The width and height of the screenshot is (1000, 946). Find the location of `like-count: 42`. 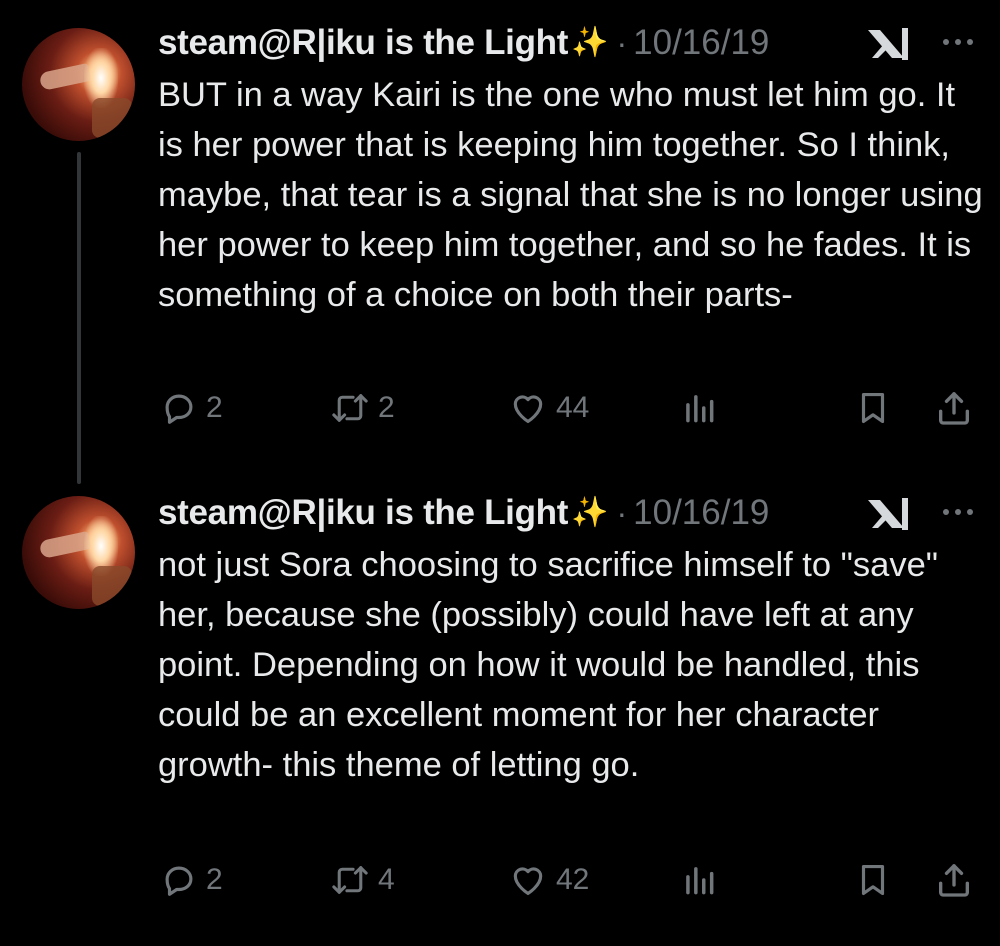

like-count: 42 is located at coordinates (573, 879).